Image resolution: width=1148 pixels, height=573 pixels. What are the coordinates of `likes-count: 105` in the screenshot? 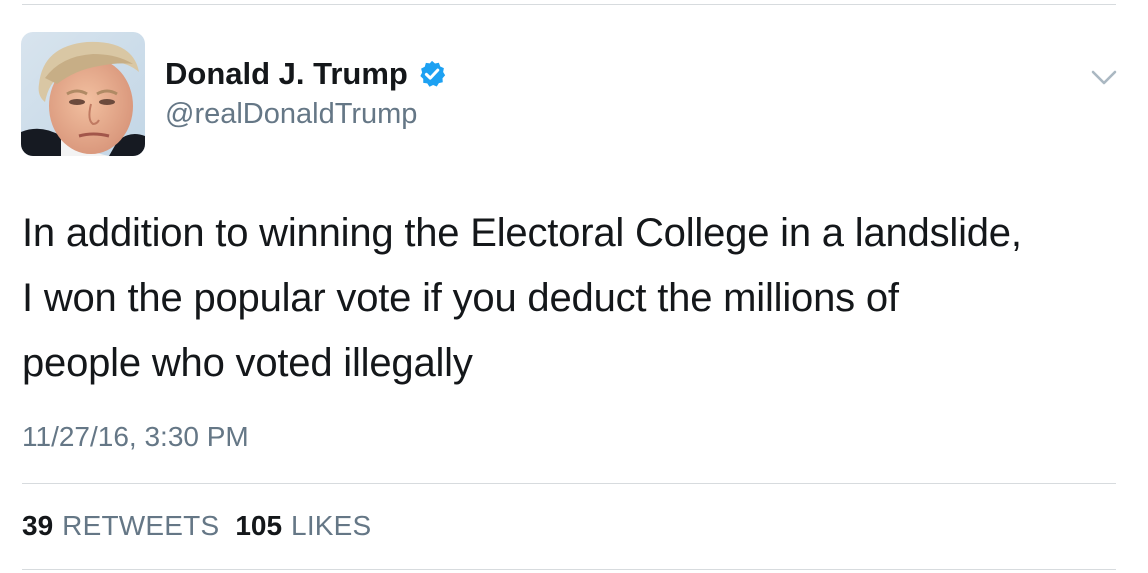 It's located at (259, 525).